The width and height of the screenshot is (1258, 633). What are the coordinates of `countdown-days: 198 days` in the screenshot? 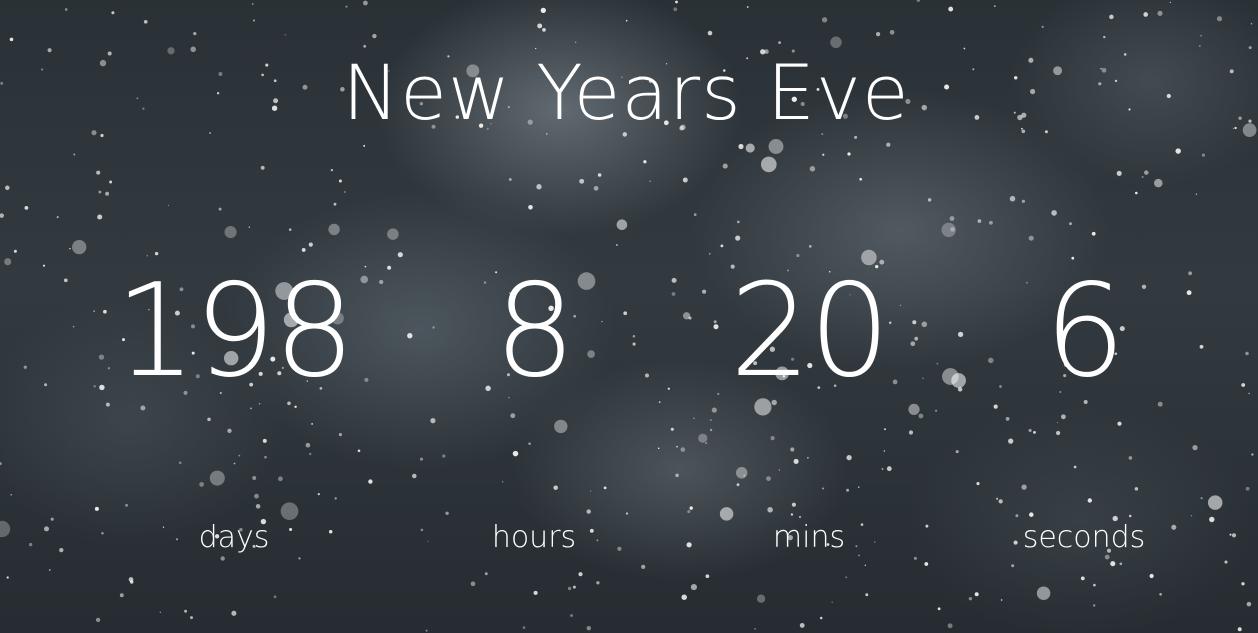 It's located at (234, 409).